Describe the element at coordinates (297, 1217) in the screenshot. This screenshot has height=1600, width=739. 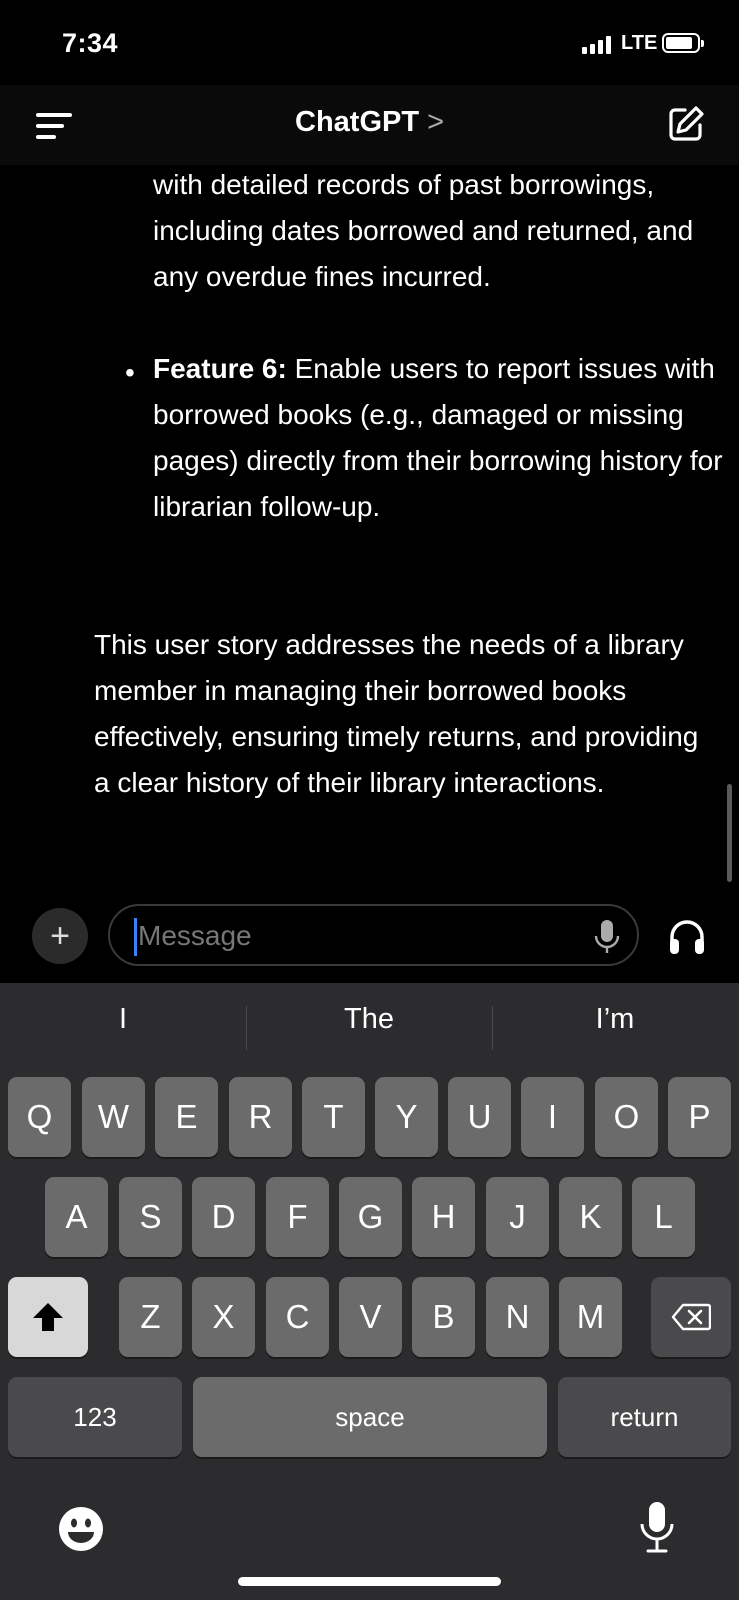
I see `key-f: F` at that location.